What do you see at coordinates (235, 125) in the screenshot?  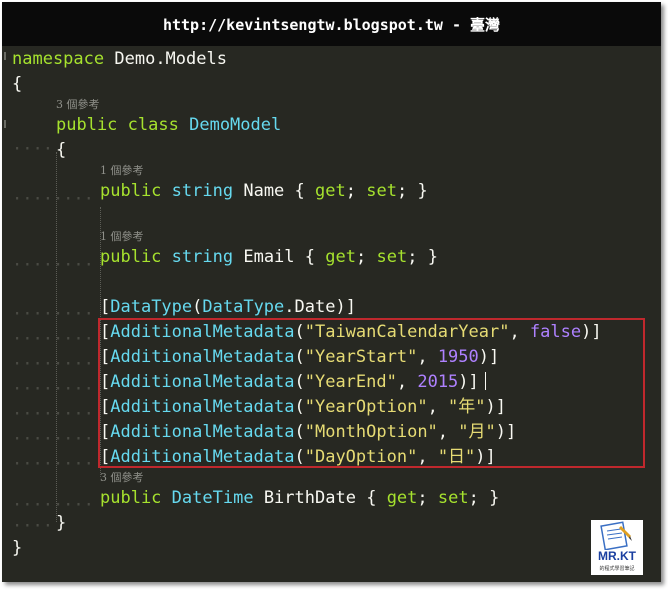 I see `class-name: DemoModel` at bounding box center [235, 125].